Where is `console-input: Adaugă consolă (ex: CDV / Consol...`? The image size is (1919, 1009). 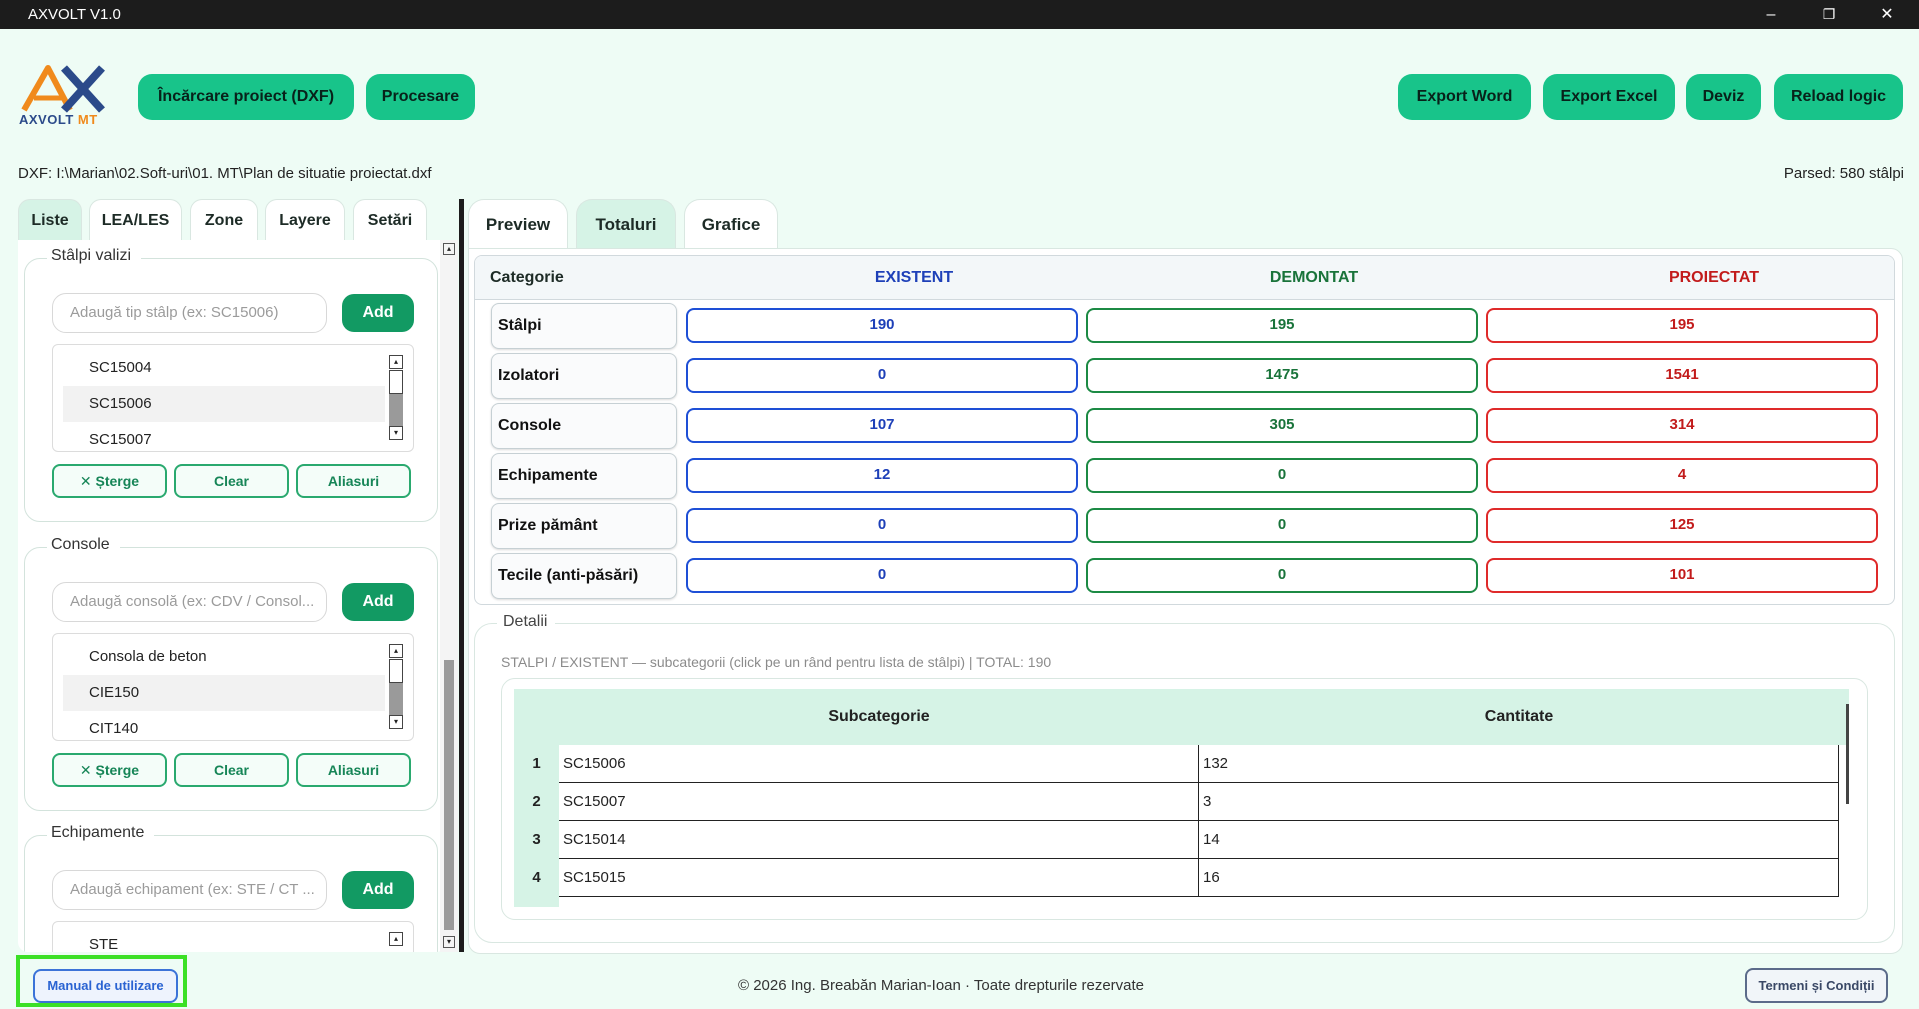 console-input: Adaugă consolă (ex: CDV / Consol... is located at coordinates (189, 602).